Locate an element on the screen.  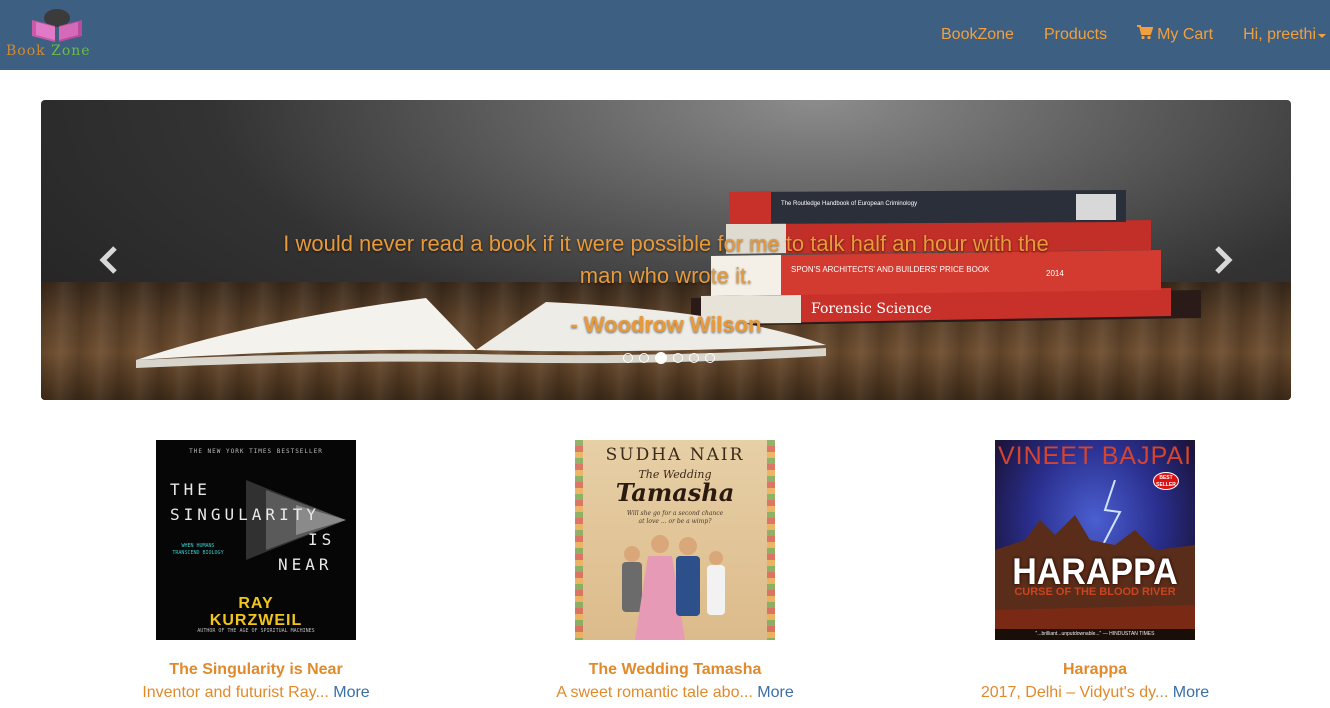
brand-text: Book Zone is located at coordinates (48, 51).